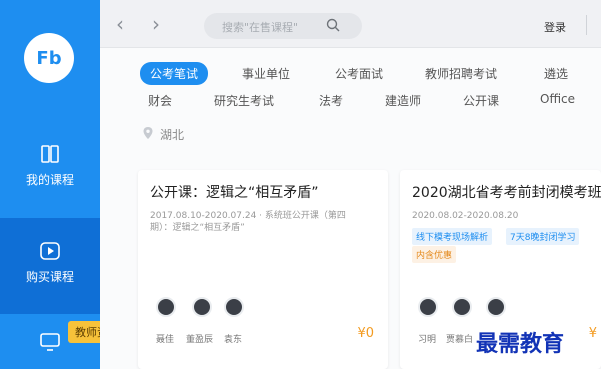  Describe the element at coordinates (50, 166) in the screenshot. I see `sidebar-item-my-courses: 我的课程` at that location.